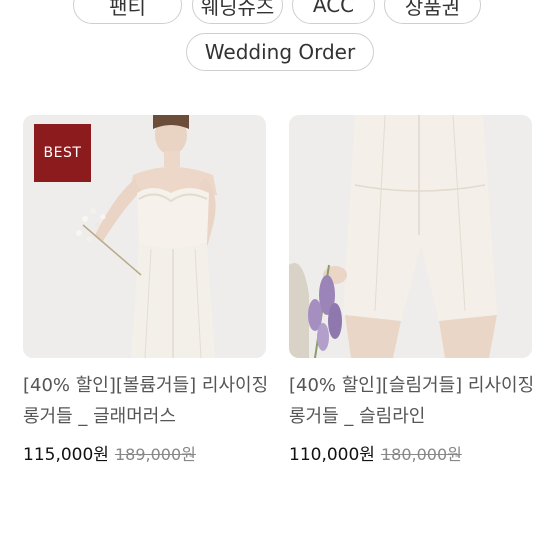  Describe the element at coordinates (280, 52) in the screenshot. I see `category-chip-wedding-order: Wedding Order` at that location.